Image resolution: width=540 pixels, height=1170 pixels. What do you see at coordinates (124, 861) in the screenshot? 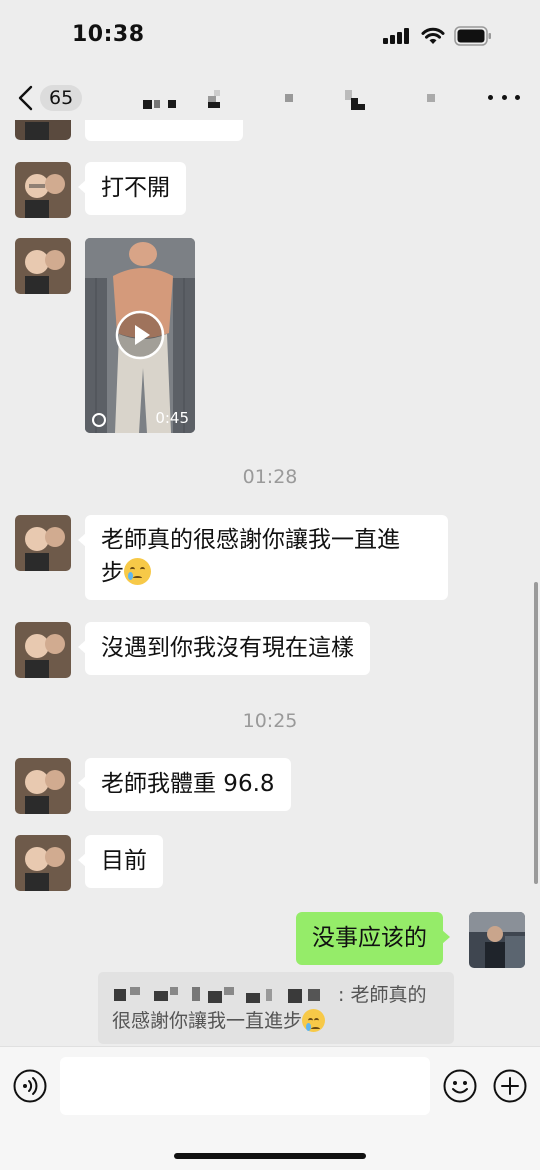
I see `message-text: 目前` at bounding box center [124, 861].